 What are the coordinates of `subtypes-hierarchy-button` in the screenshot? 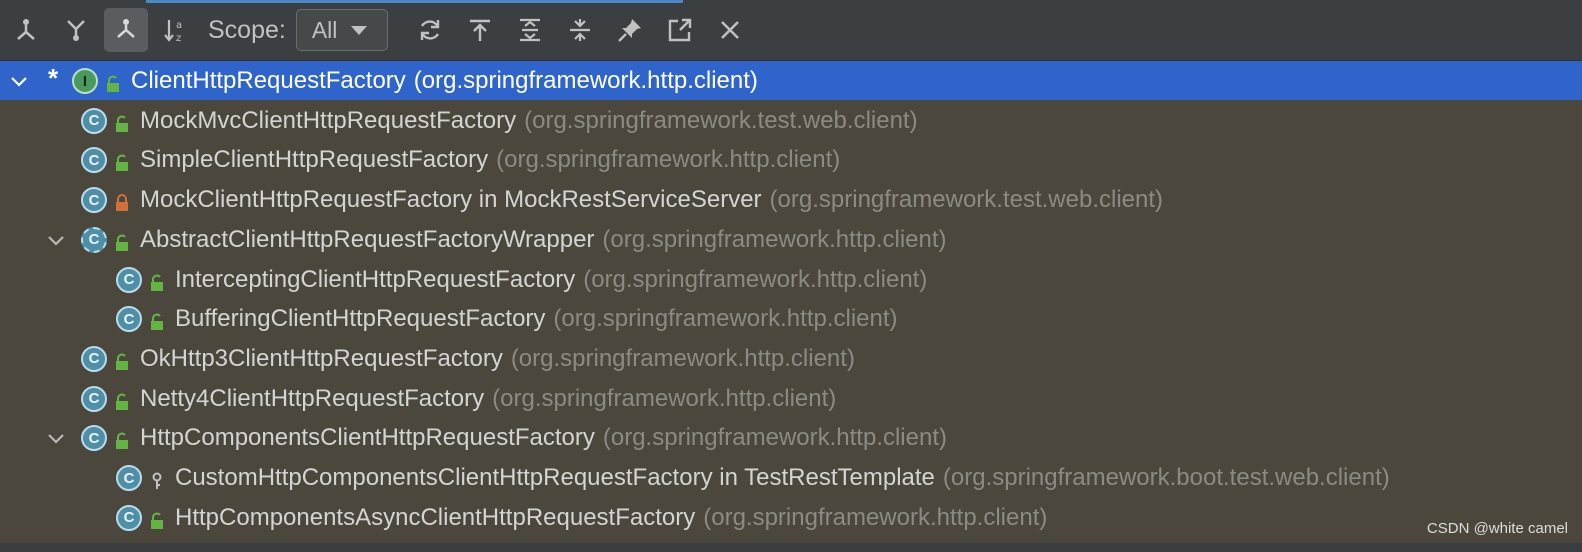 It's located at (76, 30).